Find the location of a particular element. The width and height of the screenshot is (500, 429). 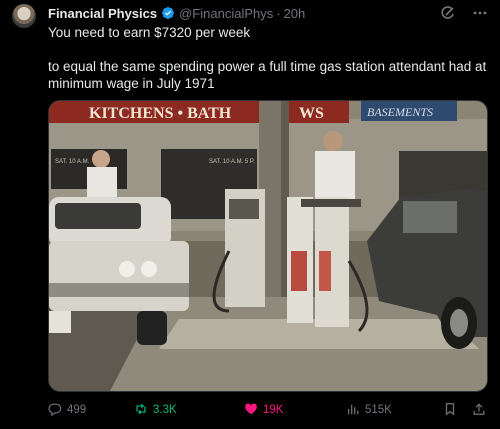

store-sign-text-2: WS is located at coordinates (311, 113).